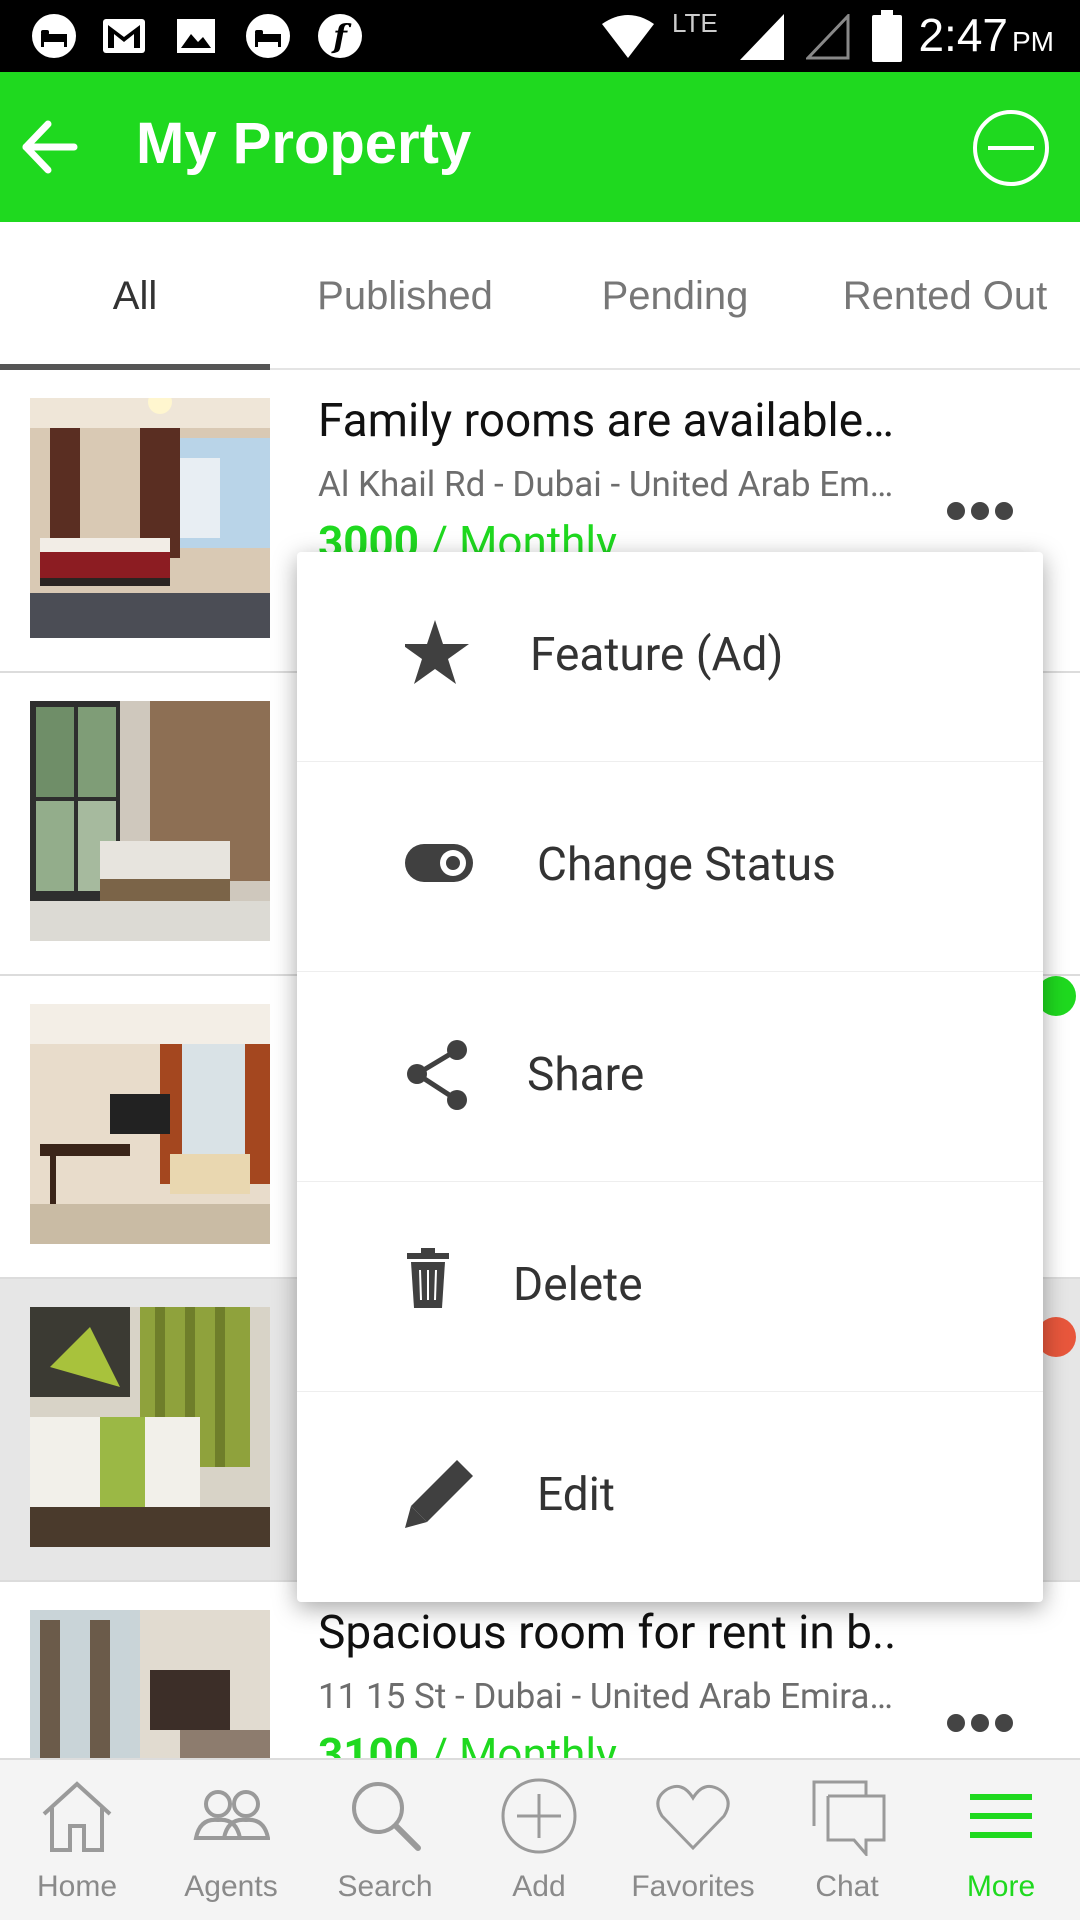 This screenshot has height=1920, width=1080. What do you see at coordinates (437, 652) in the screenshot?
I see `star-icon` at bounding box center [437, 652].